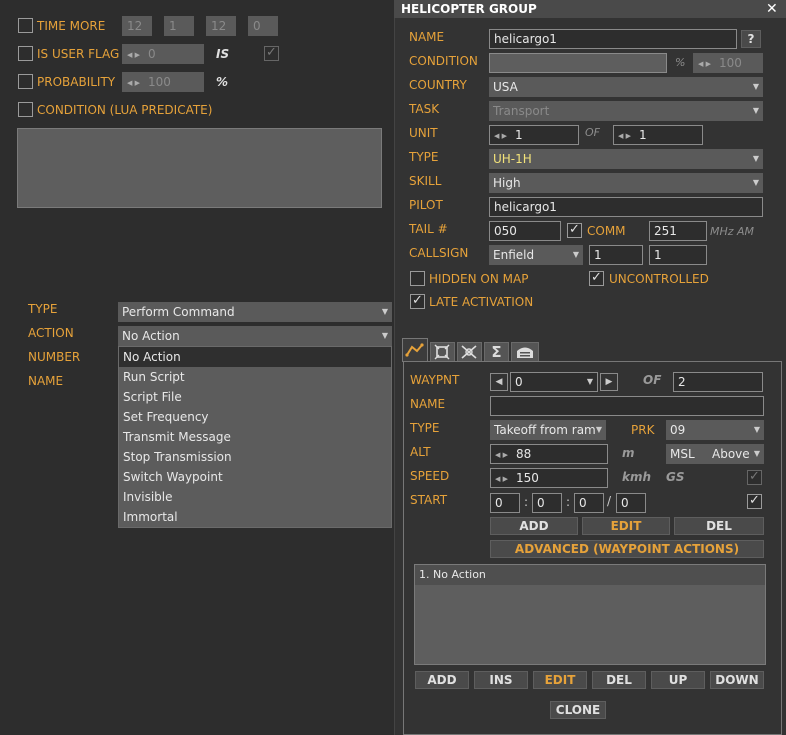  Describe the element at coordinates (255, 312) in the screenshot. I see `type-select: Perform Command ▼` at that location.